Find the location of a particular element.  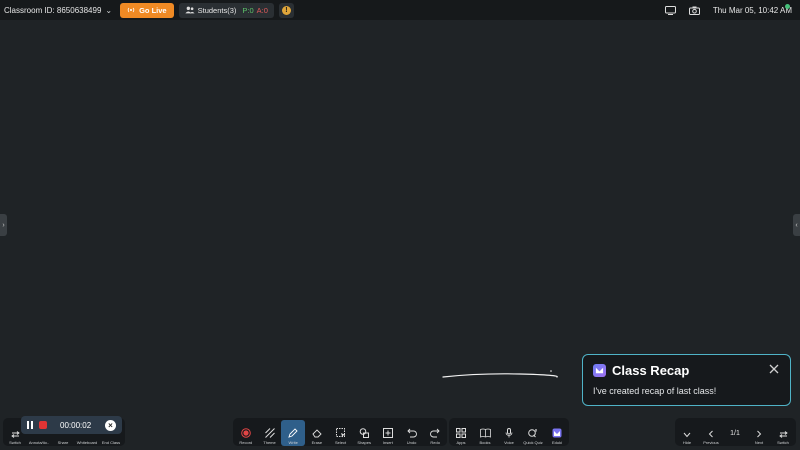

theme-button: Theme is located at coordinates (270, 433).